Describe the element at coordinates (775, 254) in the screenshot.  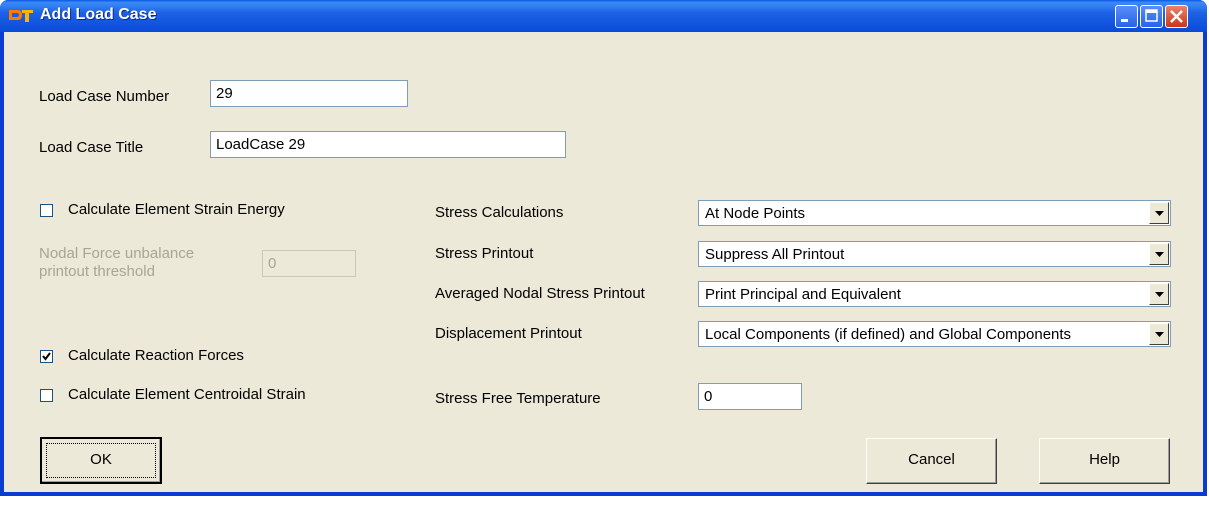
I see `stress-printout-value: Suppress All Printout` at that location.